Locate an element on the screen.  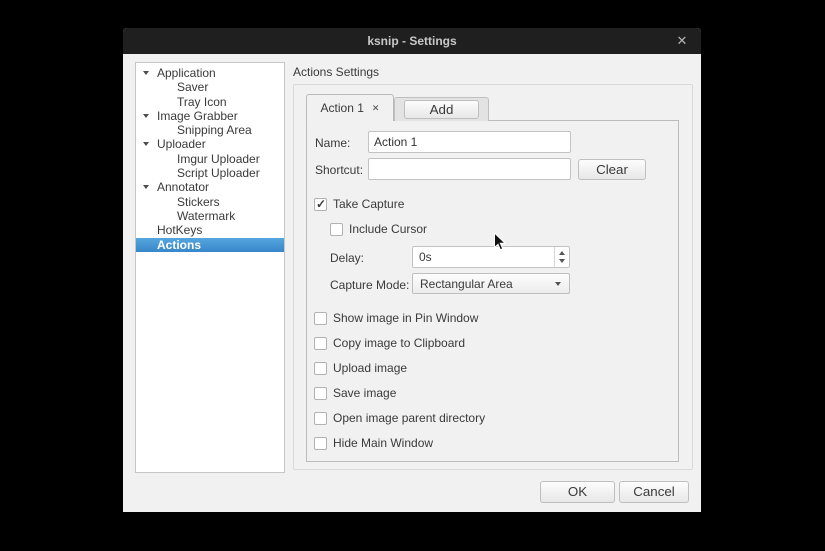
sidebar-item-image-grabber: Image Grabber is located at coordinates (210, 116).